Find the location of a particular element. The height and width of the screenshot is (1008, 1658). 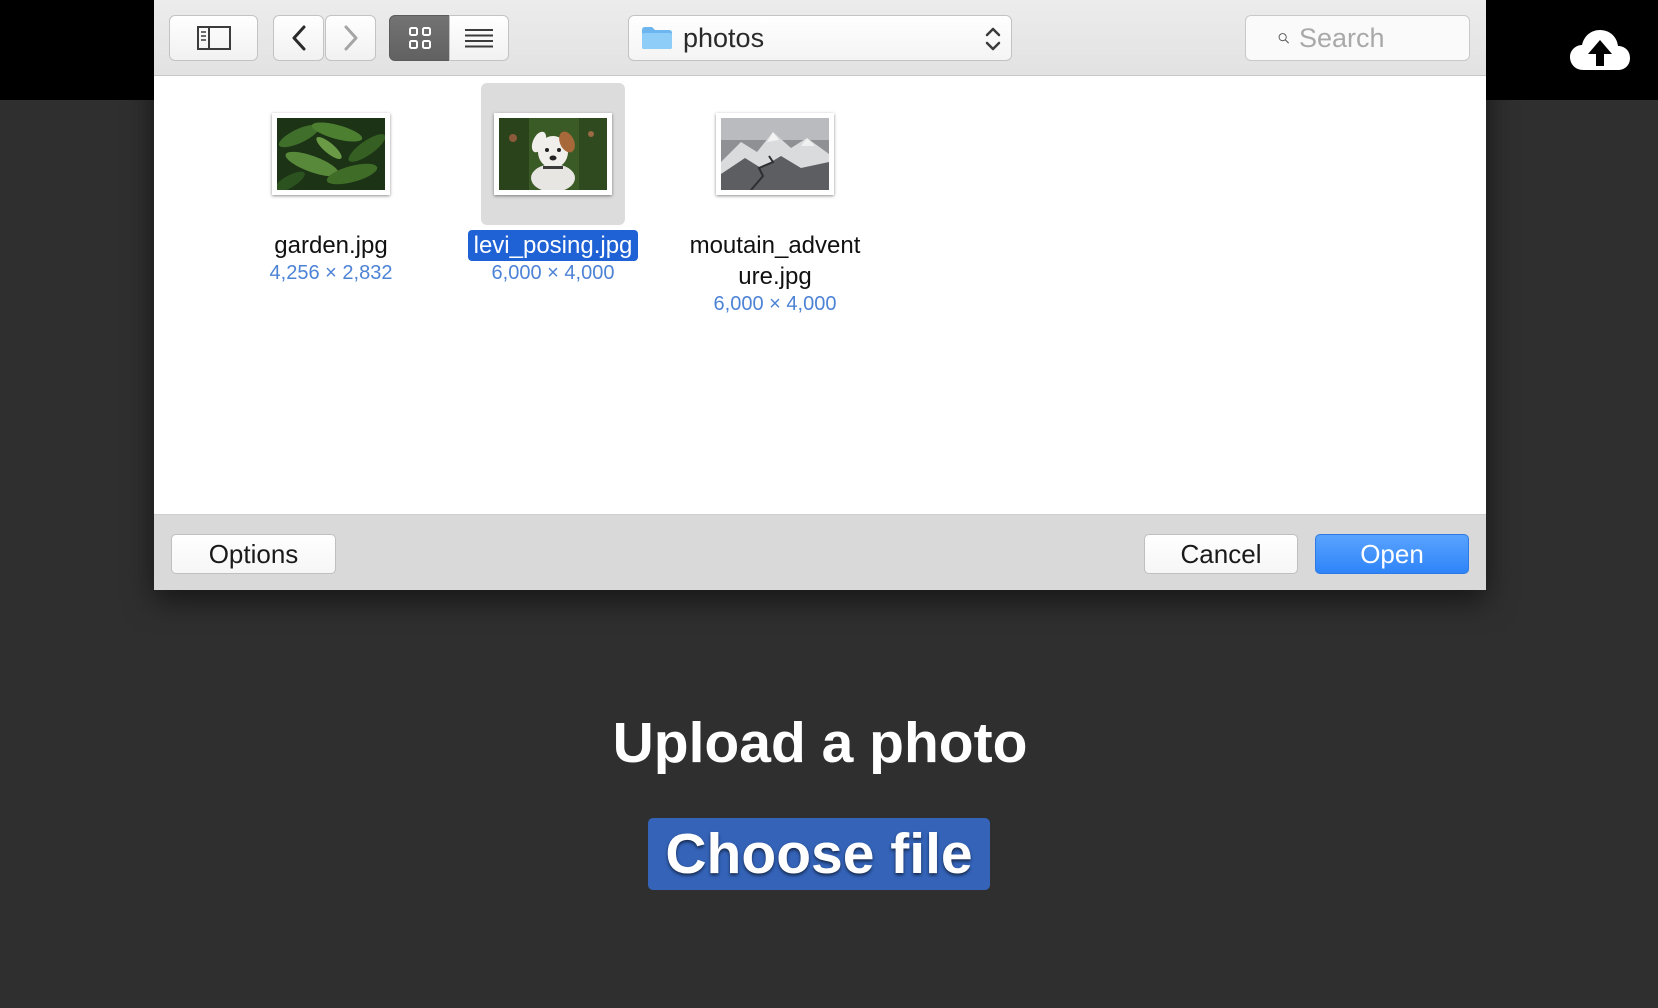

options-button: Options is located at coordinates (253, 554).